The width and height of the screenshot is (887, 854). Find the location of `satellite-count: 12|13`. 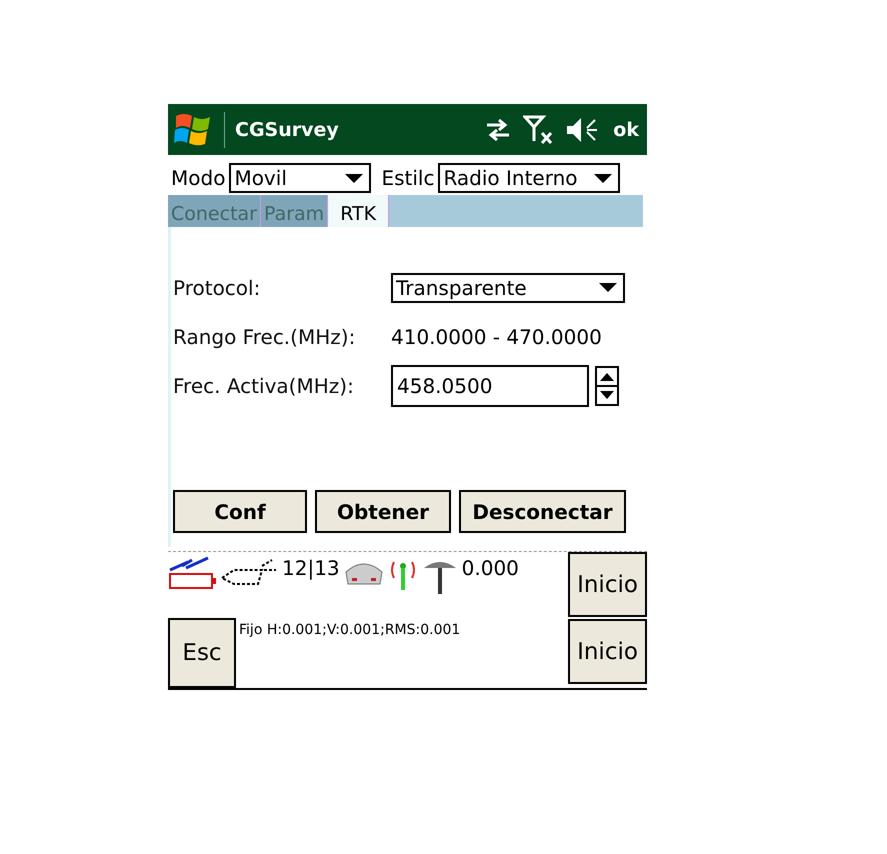

satellite-count: 12|13 is located at coordinates (311, 568).